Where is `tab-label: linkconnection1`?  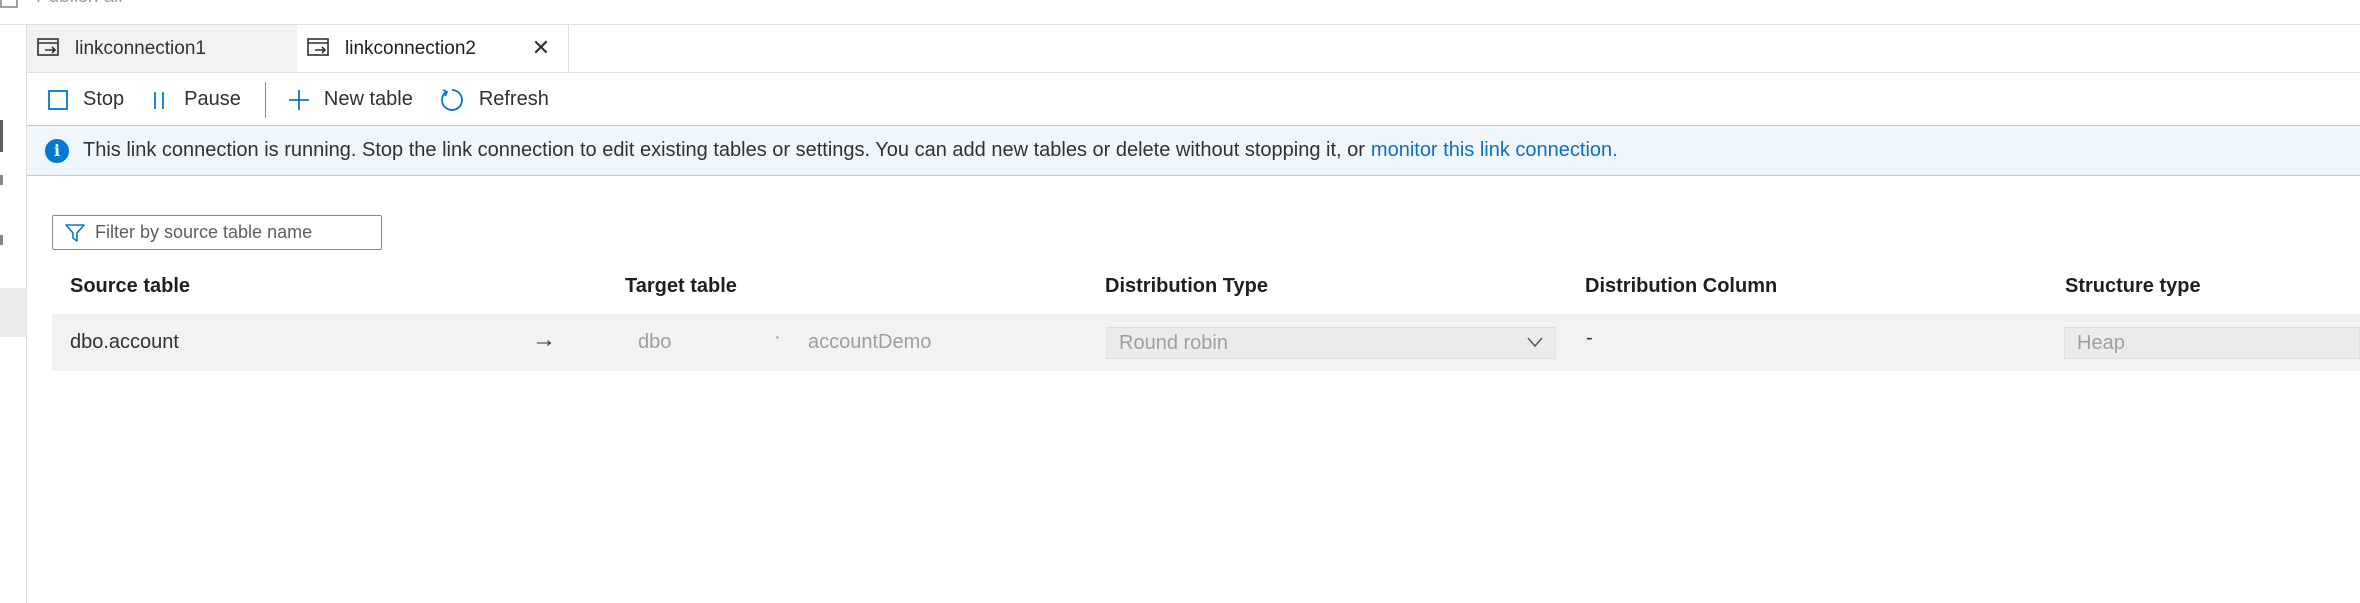 tab-label: linkconnection1 is located at coordinates (140, 48).